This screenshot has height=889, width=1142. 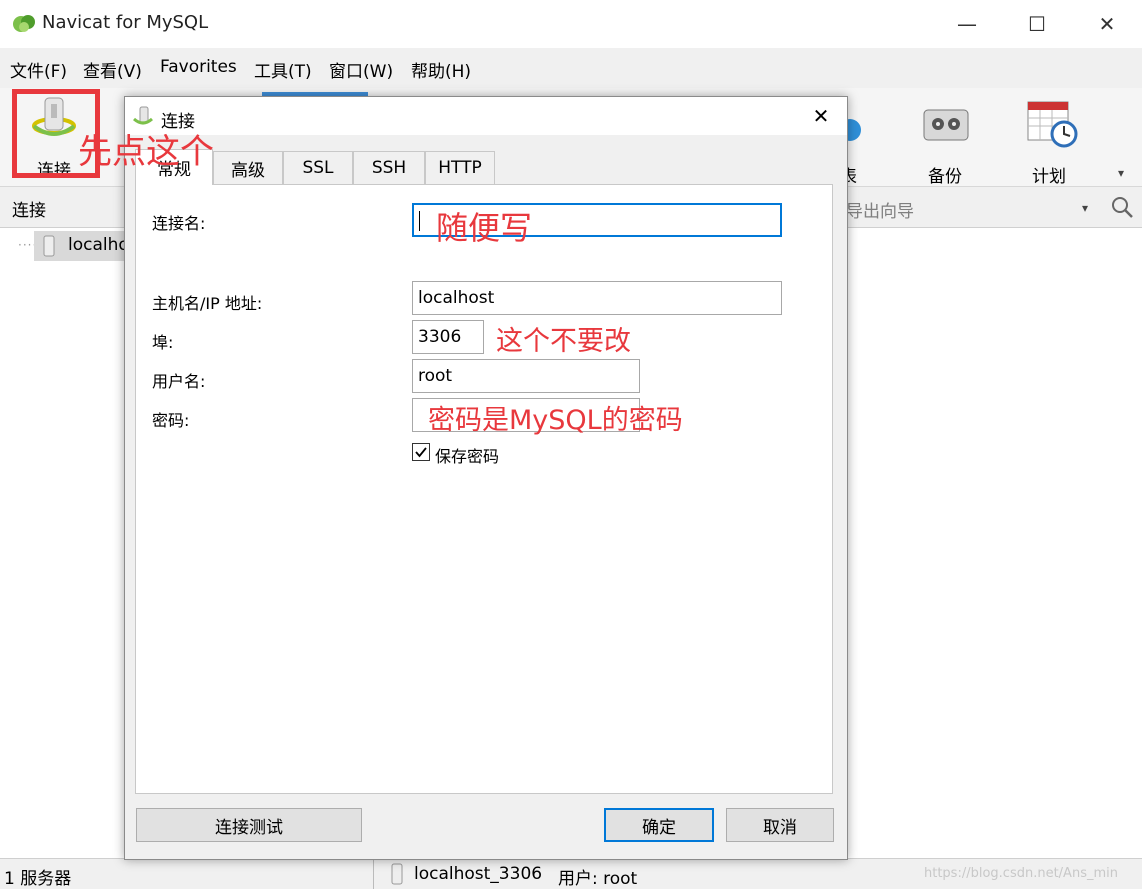 I want to click on app-title: Navicat for MySQL, so click(x=125, y=22).